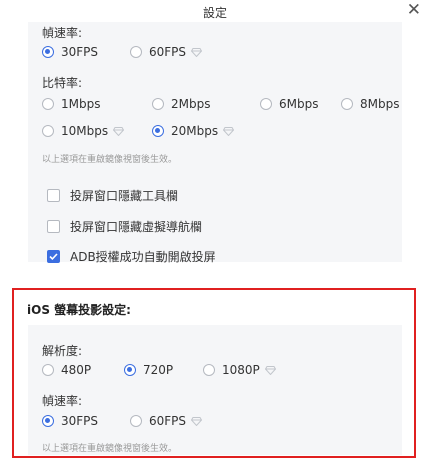  What do you see at coordinates (143, 256) in the screenshot?
I see `checkbox-label: ADB授權成功自動開啟投屏` at bounding box center [143, 256].